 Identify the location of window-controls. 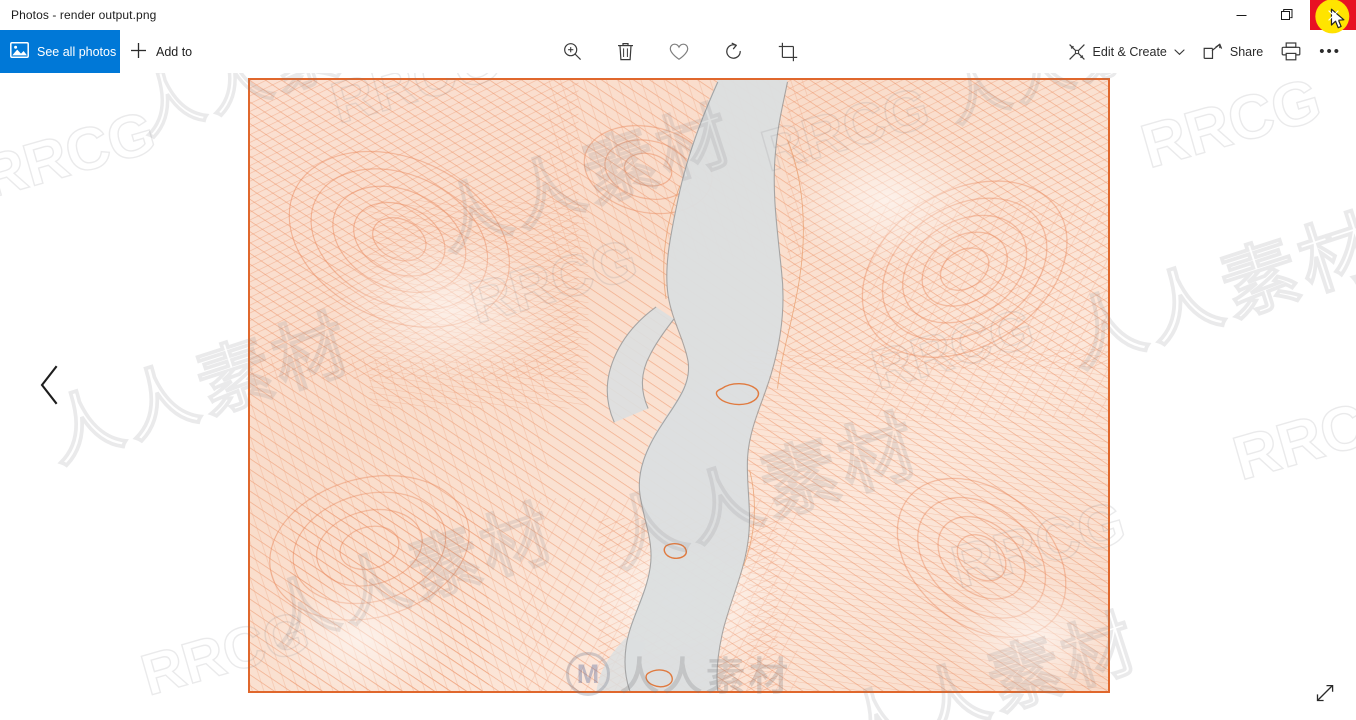
(1287, 17).